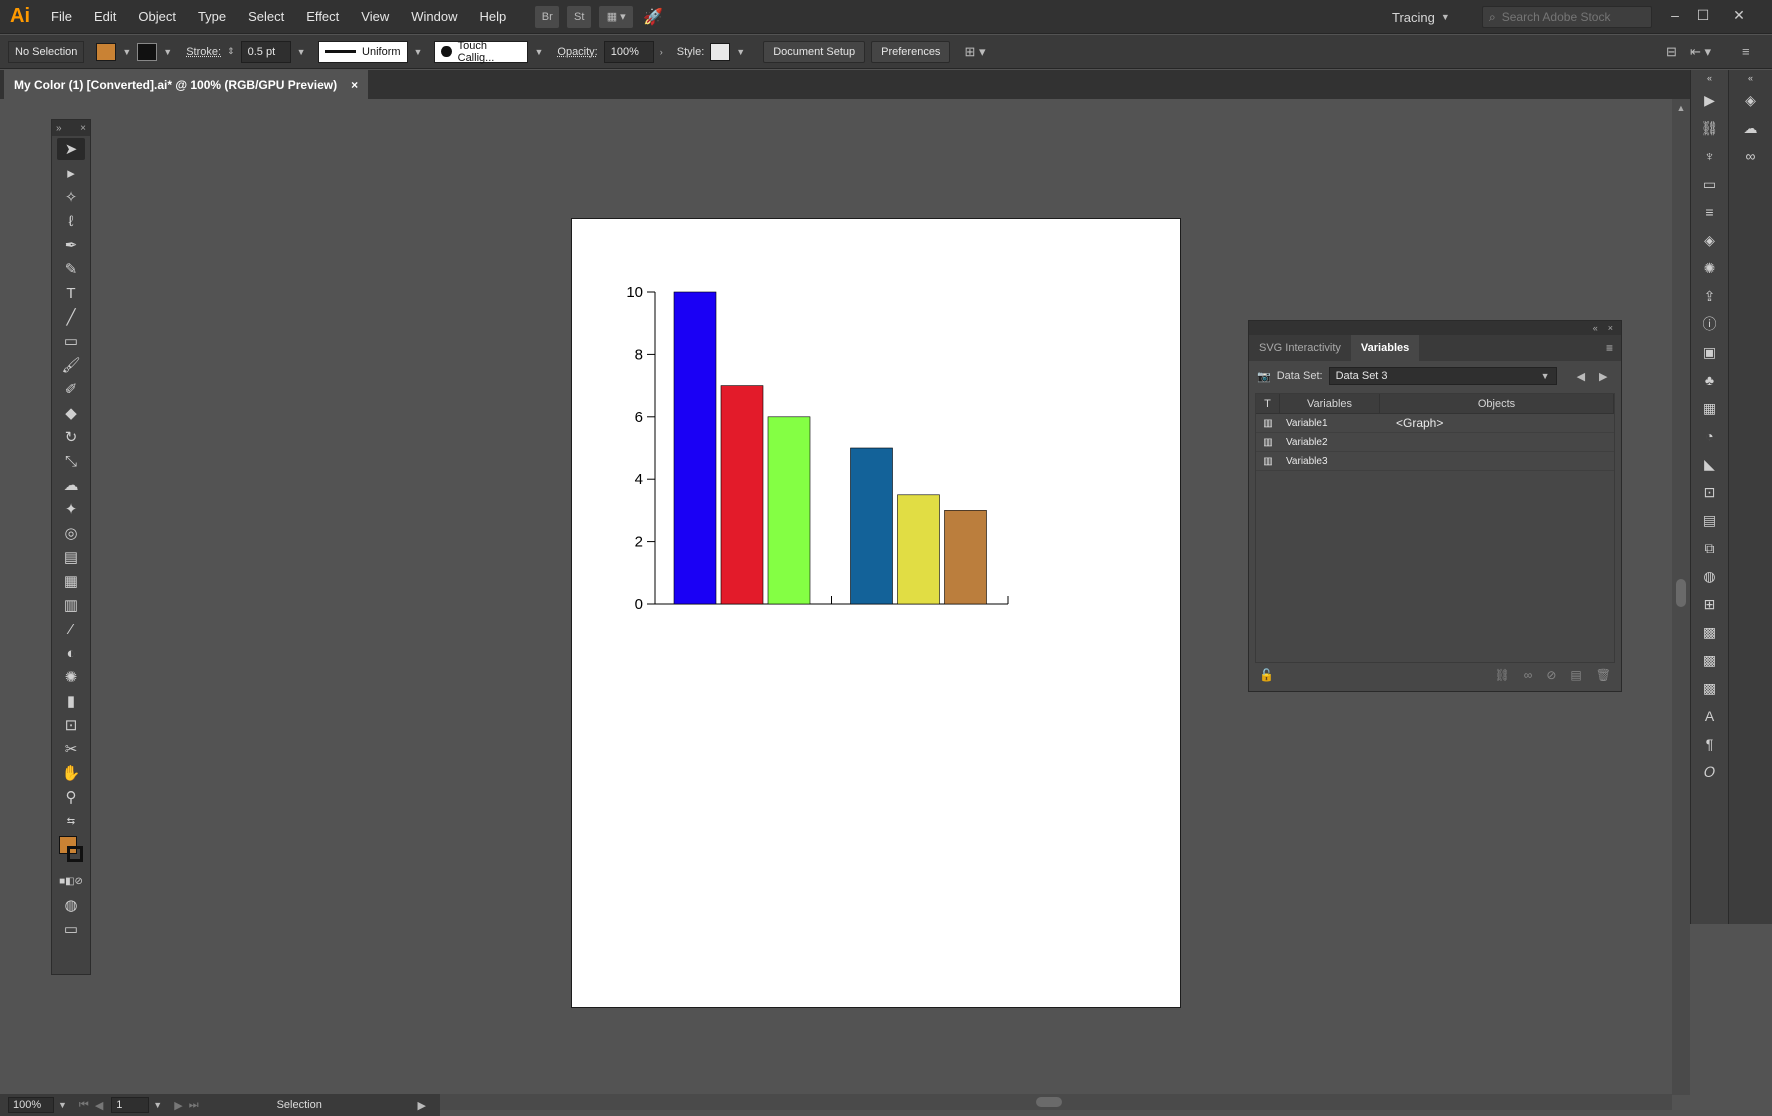 This screenshot has height=1116, width=1772. I want to click on menu-edit: Edit, so click(105, 16).